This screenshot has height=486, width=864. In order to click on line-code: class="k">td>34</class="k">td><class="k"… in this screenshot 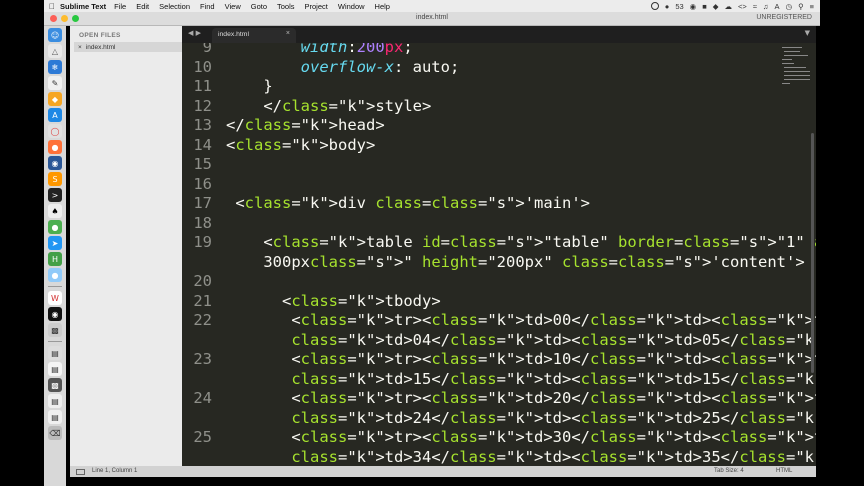, I will do `click(553, 456)`.